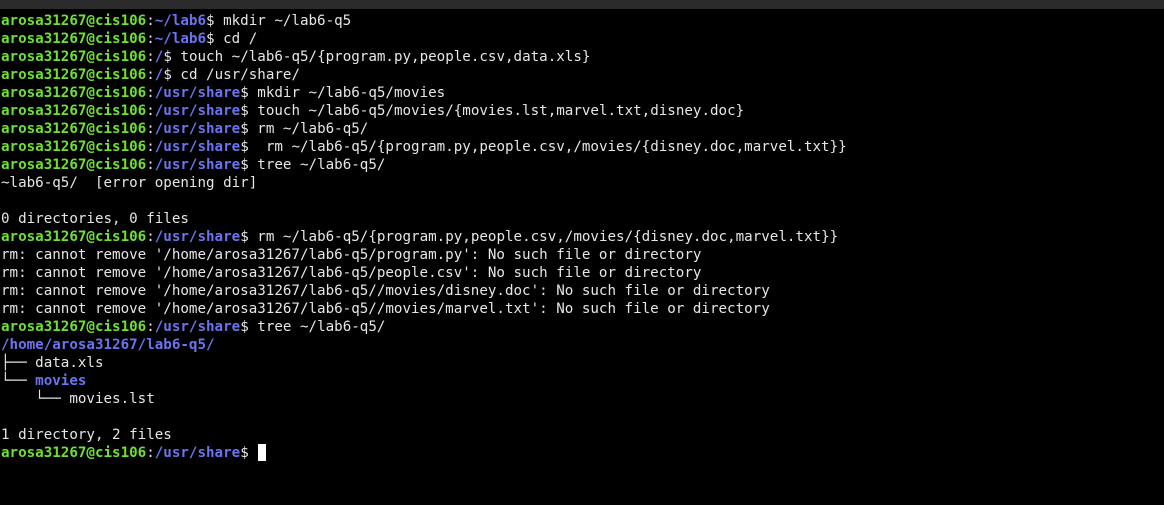 The image size is (1164, 505). What do you see at coordinates (347, 93) in the screenshot?
I see `command-text: mkdir ~/lab6-q5/movies` at bounding box center [347, 93].